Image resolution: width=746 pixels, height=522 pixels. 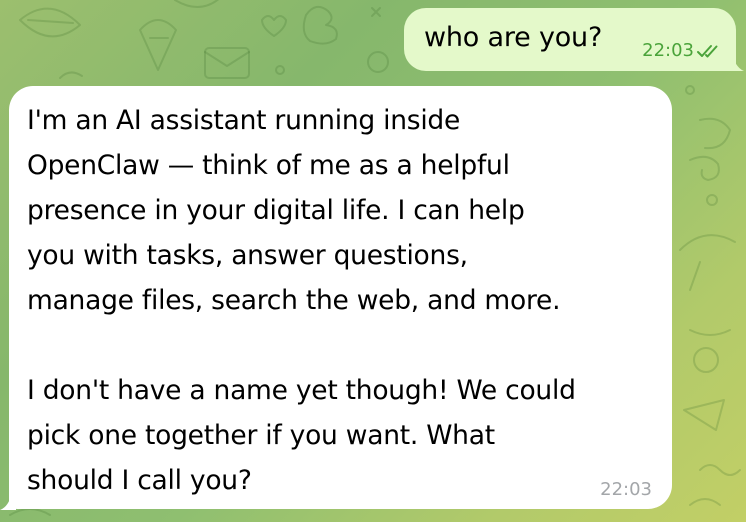 I want to click on outgoing-message-text: who are you?, so click(x=513, y=37).